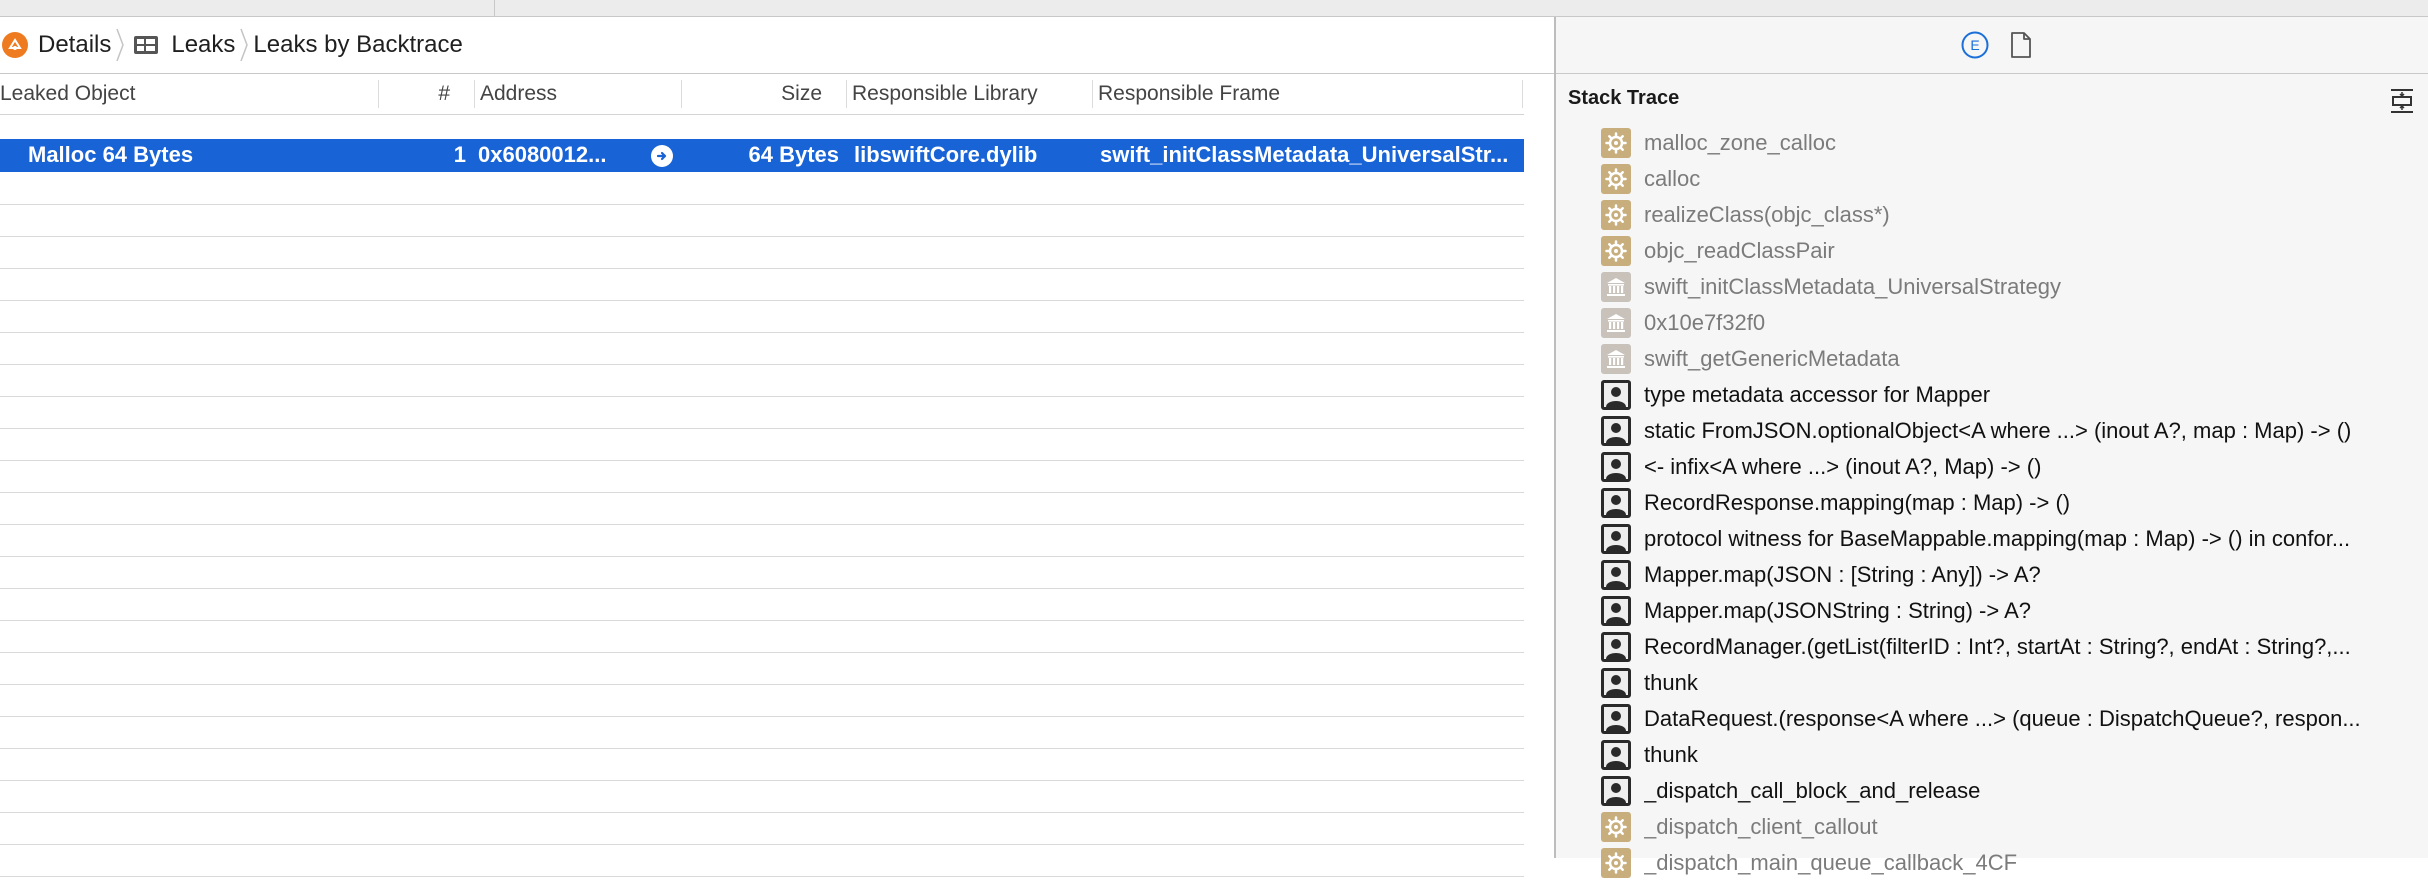 This screenshot has width=2428, height=881. I want to click on stack-frame-label: thunk, so click(1671, 682).